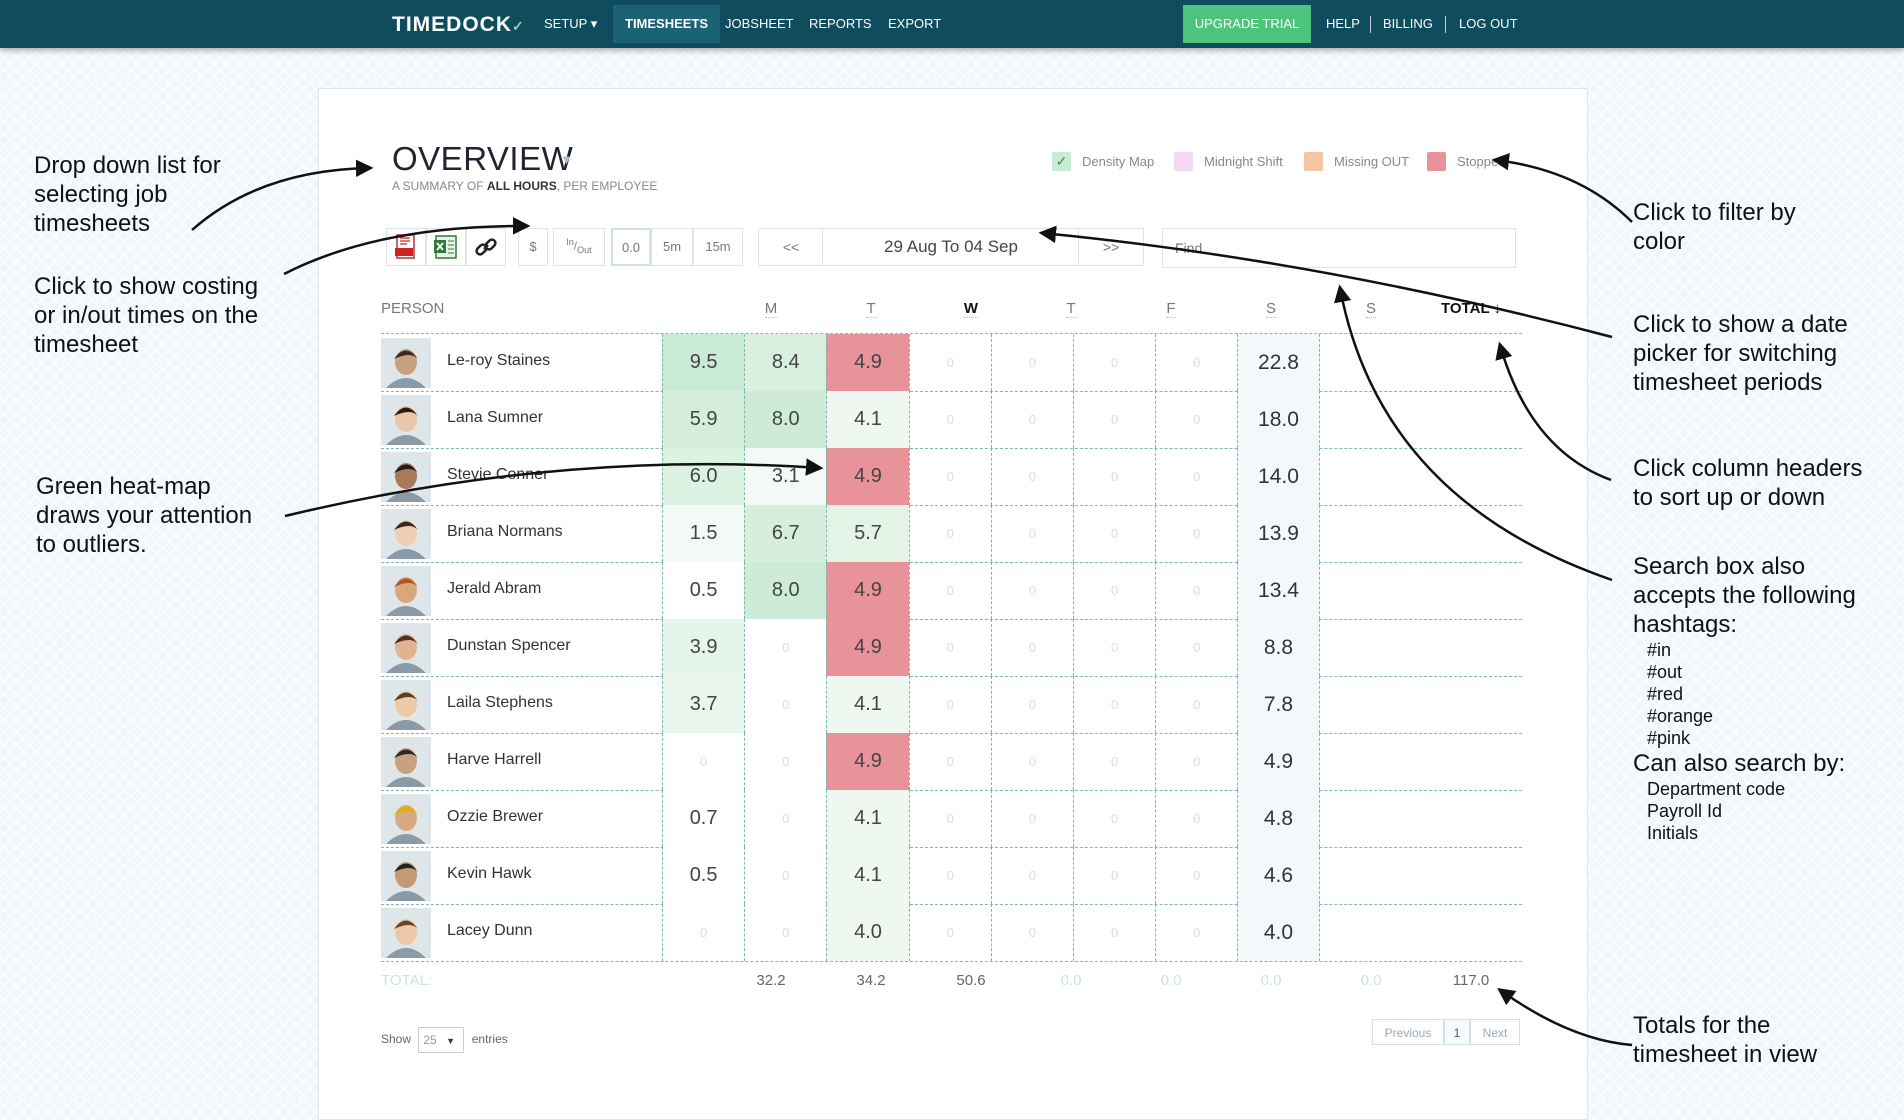 The width and height of the screenshot is (1904, 1120). Describe the element at coordinates (1247, 24) in the screenshot. I see `upgrade-trial-button: UPGRADE TRIAL` at that location.